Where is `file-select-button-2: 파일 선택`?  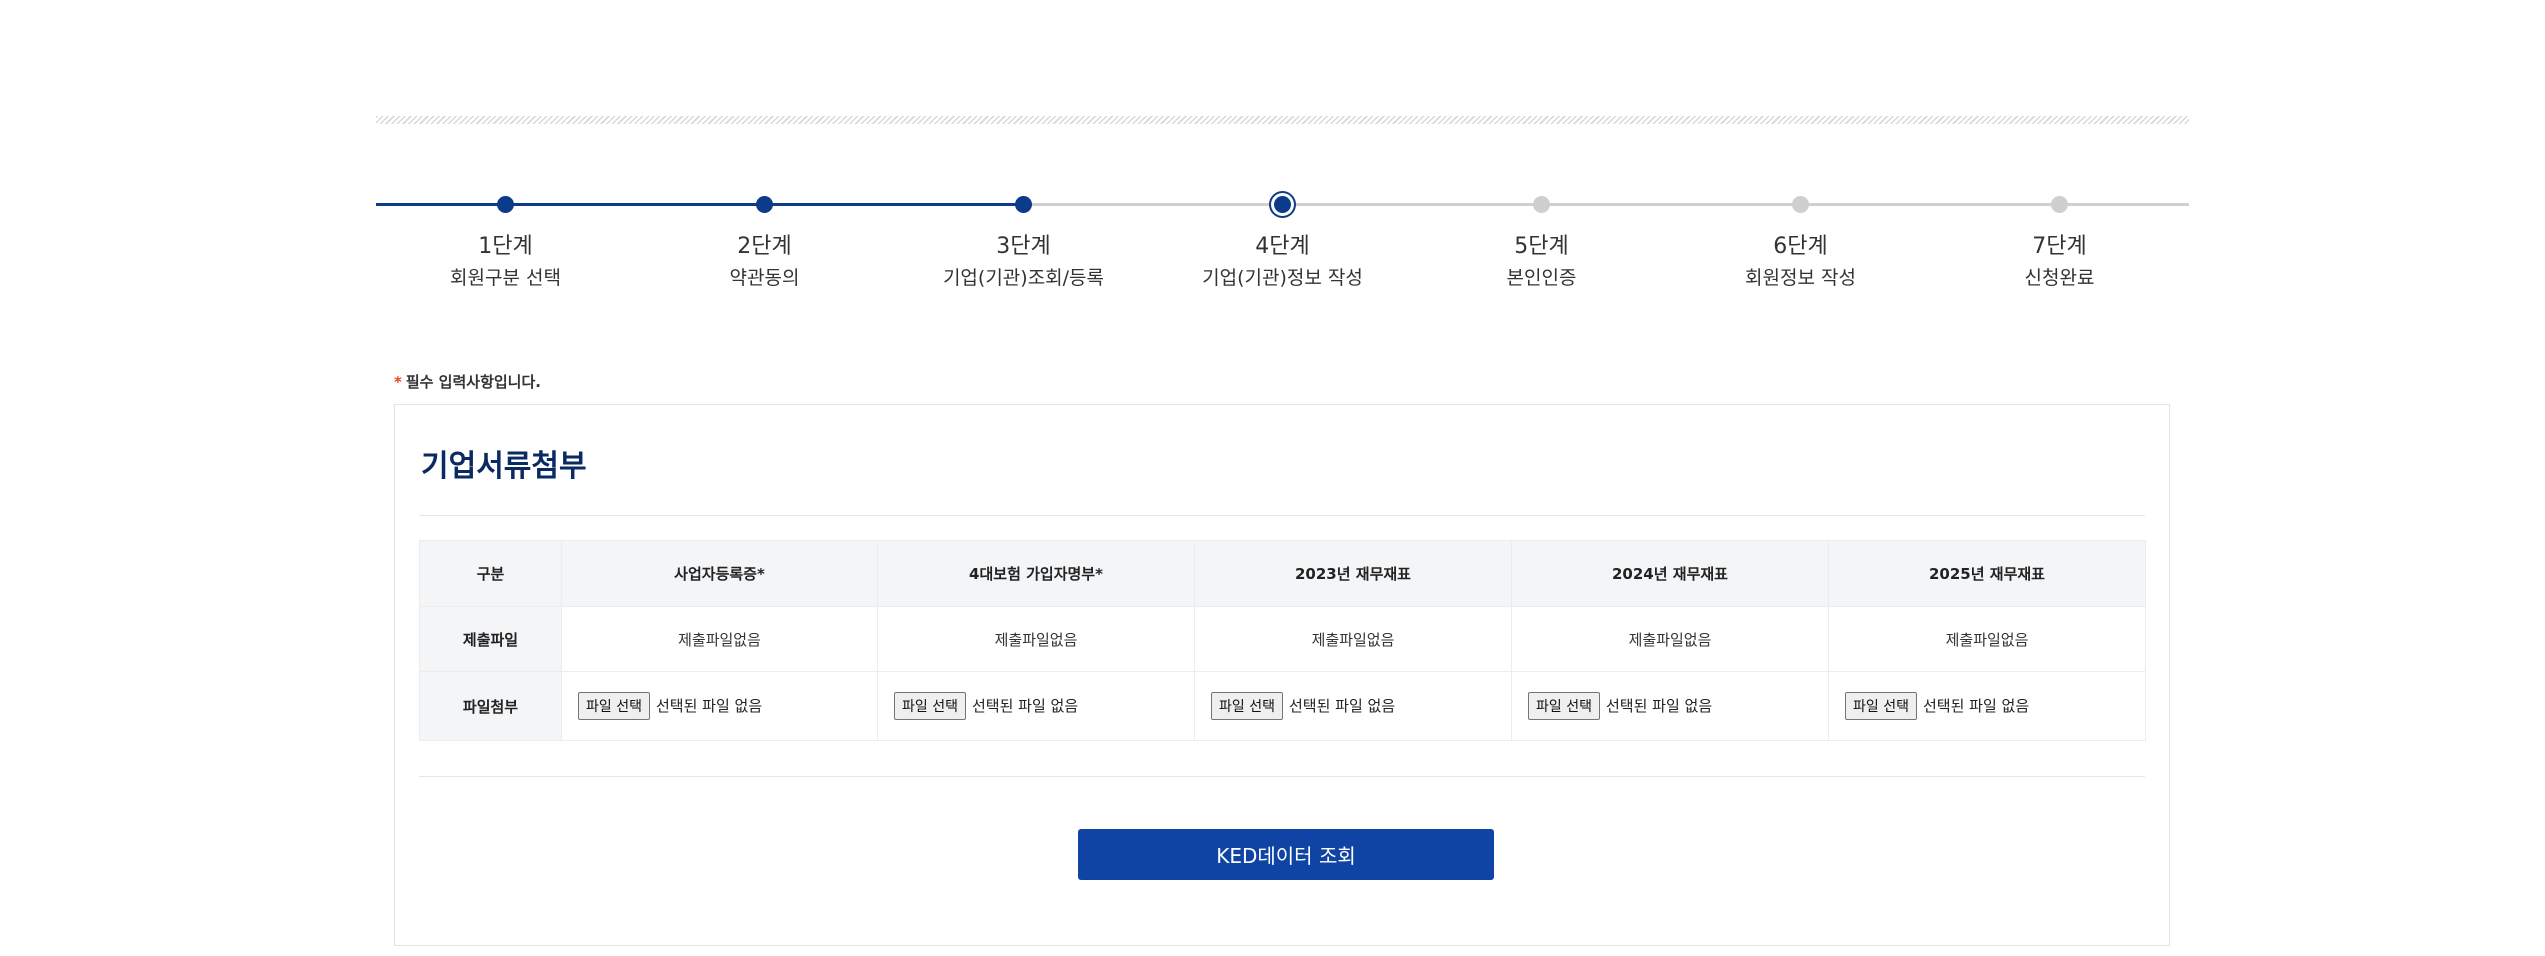
file-select-button-2: 파일 선택 is located at coordinates (930, 706).